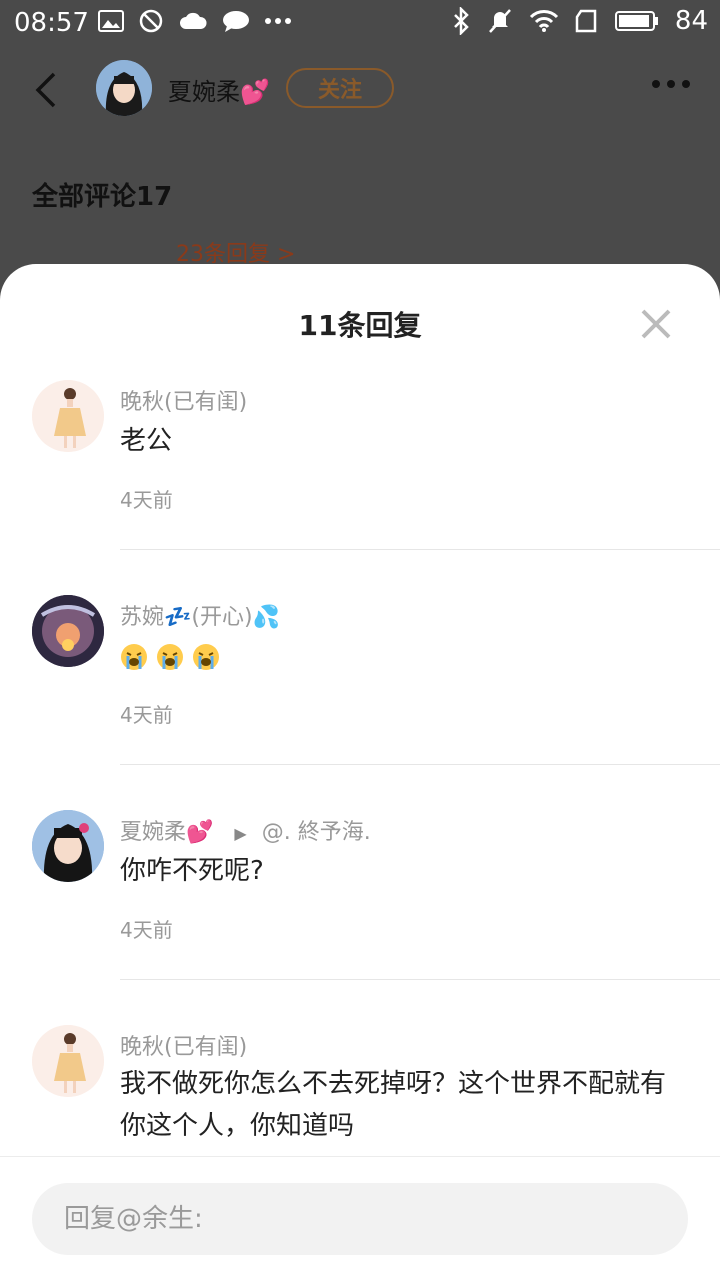 This screenshot has width=720, height=1280. What do you see at coordinates (51, 23) in the screenshot?
I see `status-time: 08:57` at bounding box center [51, 23].